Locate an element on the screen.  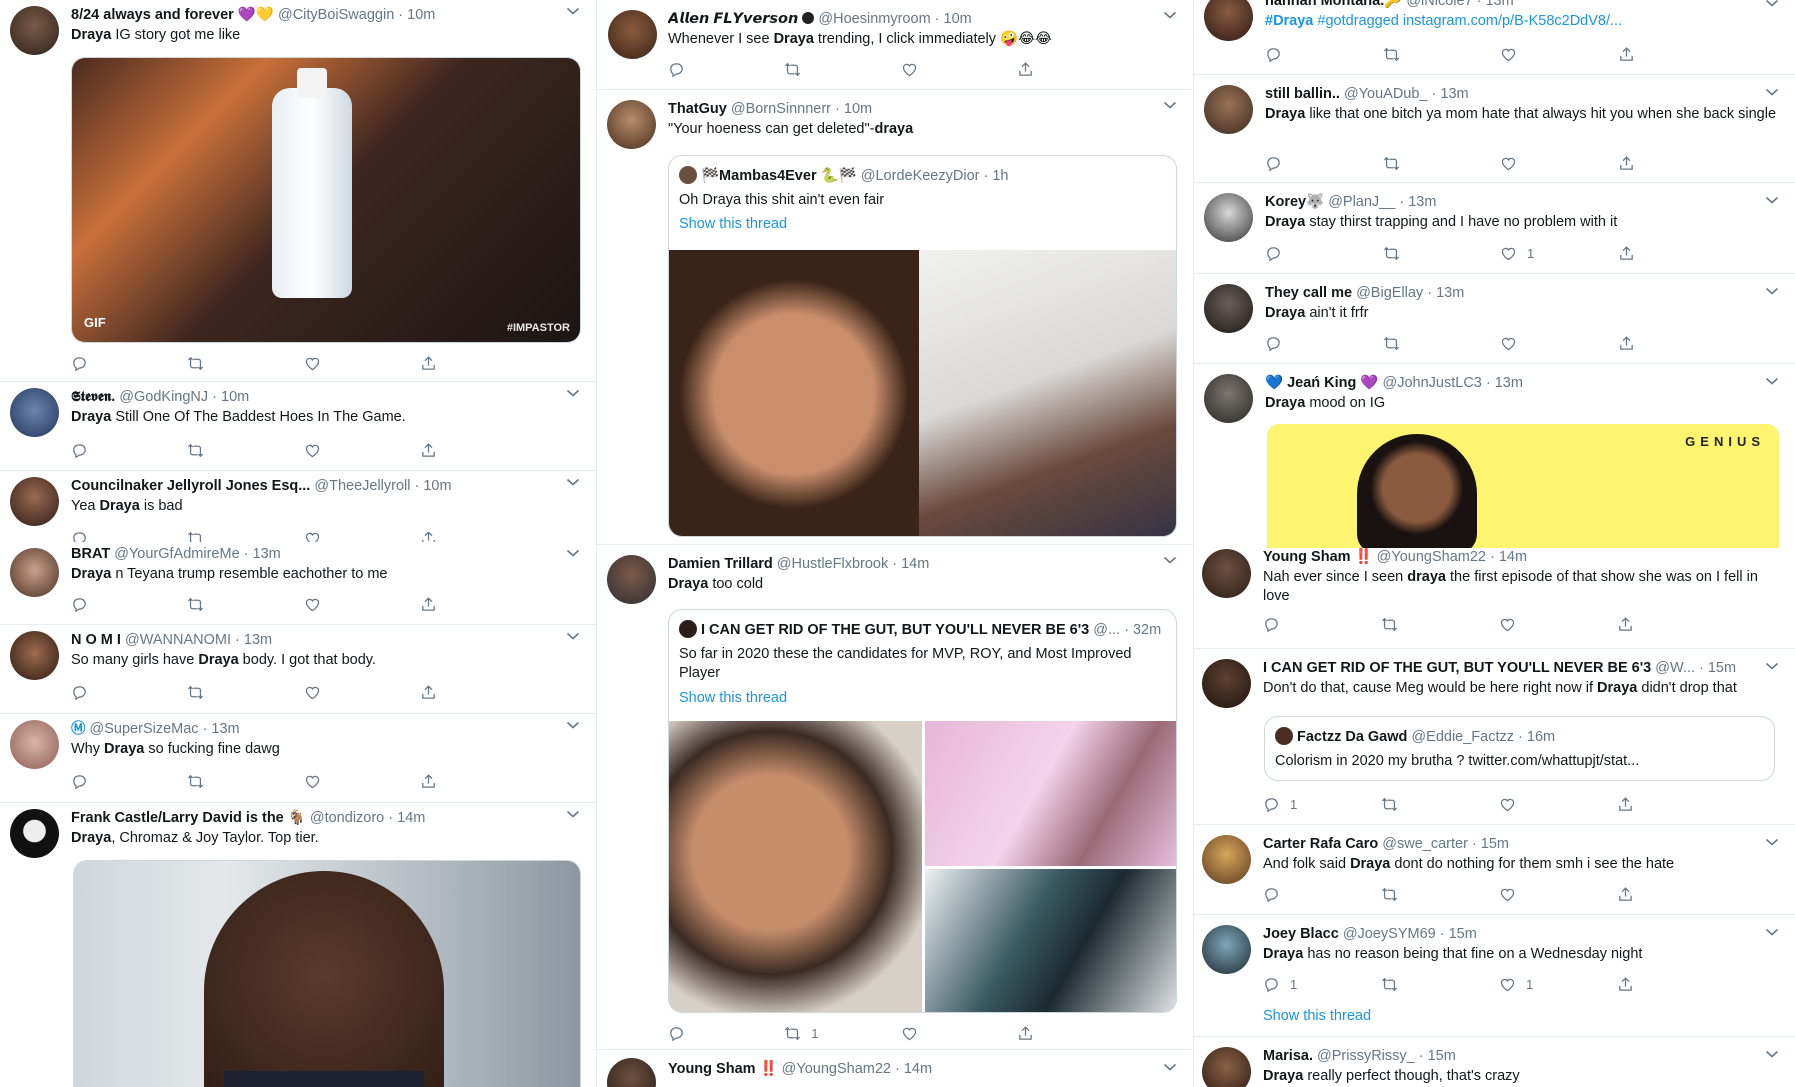
display-name: Damien Trillard is located at coordinates (720, 564).